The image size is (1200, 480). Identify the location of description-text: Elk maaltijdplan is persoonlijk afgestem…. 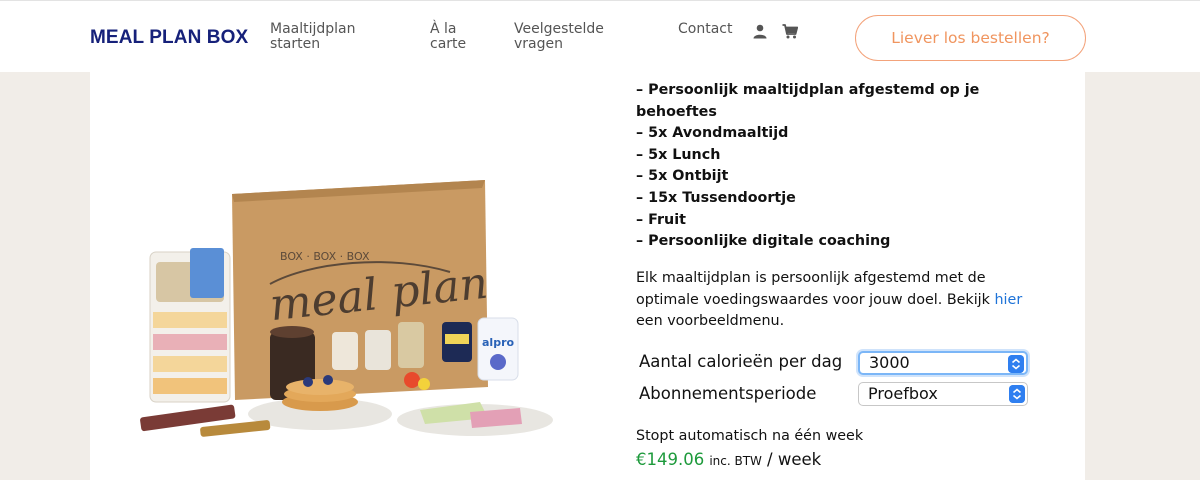
(815, 289).